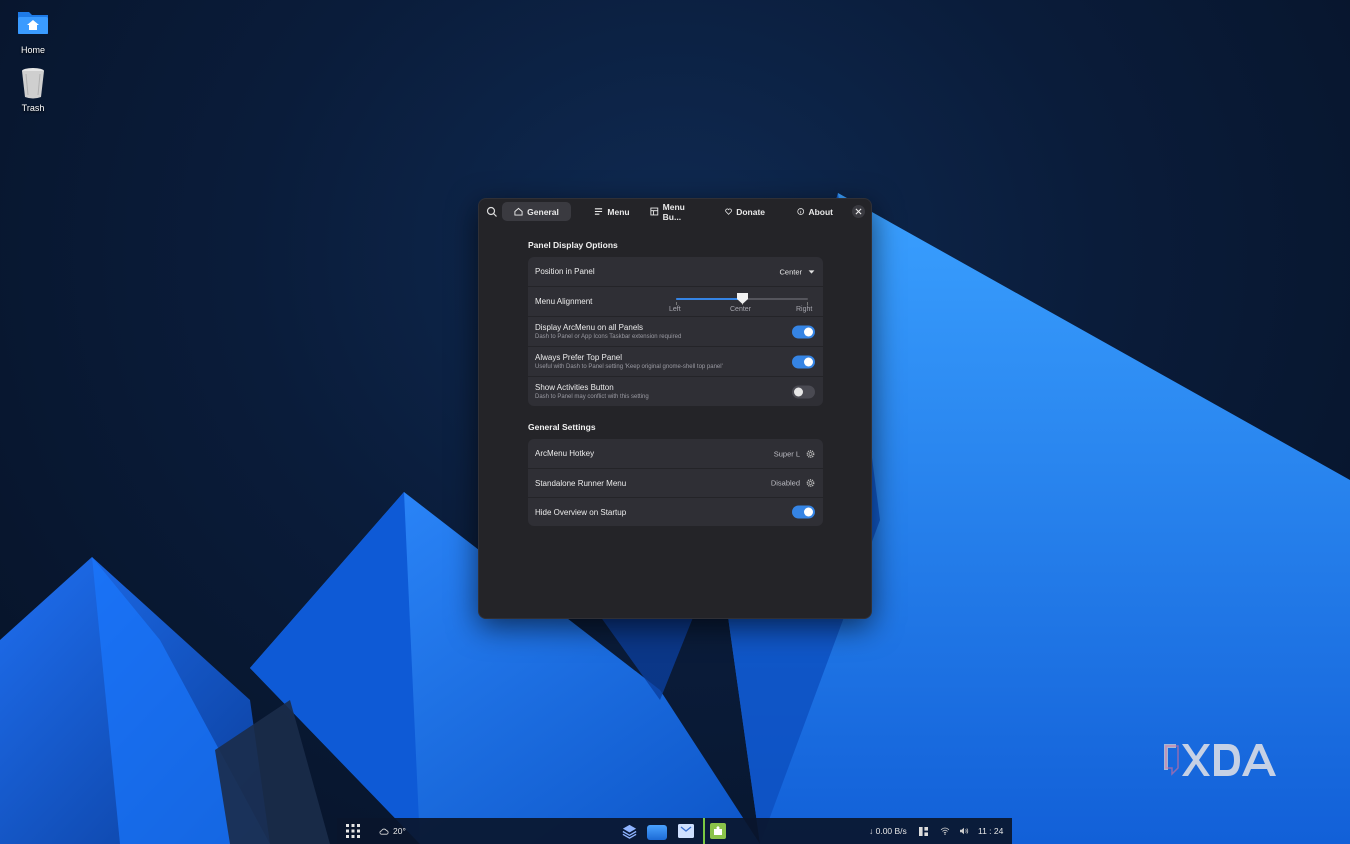 The image size is (1350, 844). What do you see at coordinates (728, 211) in the screenshot?
I see `heart-icon` at bounding box center [728, 211].